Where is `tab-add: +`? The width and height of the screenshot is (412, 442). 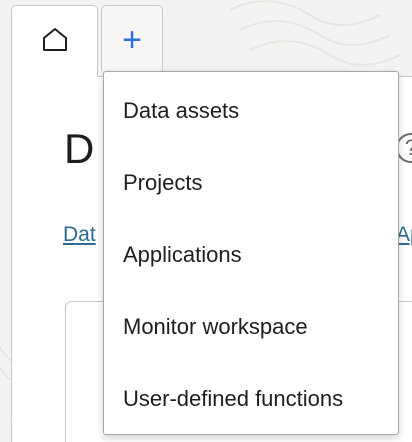 tab-add: + is located at coordinates (132, 38).